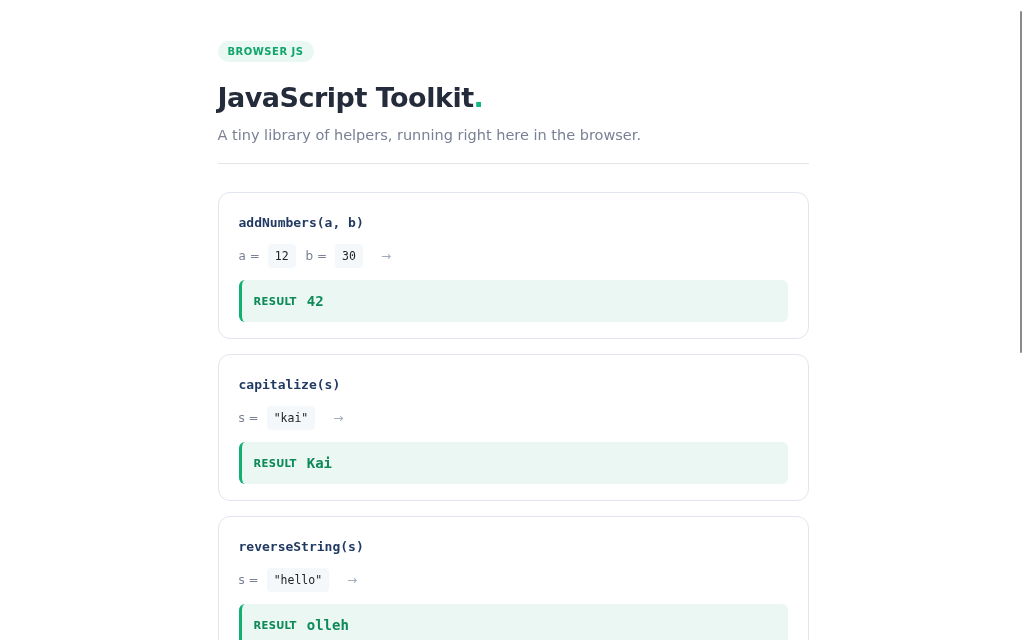 Image resolution: width=1024 pixels, height=640 pixels. What do you see at coordinates (301, 546) in the screenshot?
I see `function-signature: reverseString(s)` at bounding box center [301, 546].